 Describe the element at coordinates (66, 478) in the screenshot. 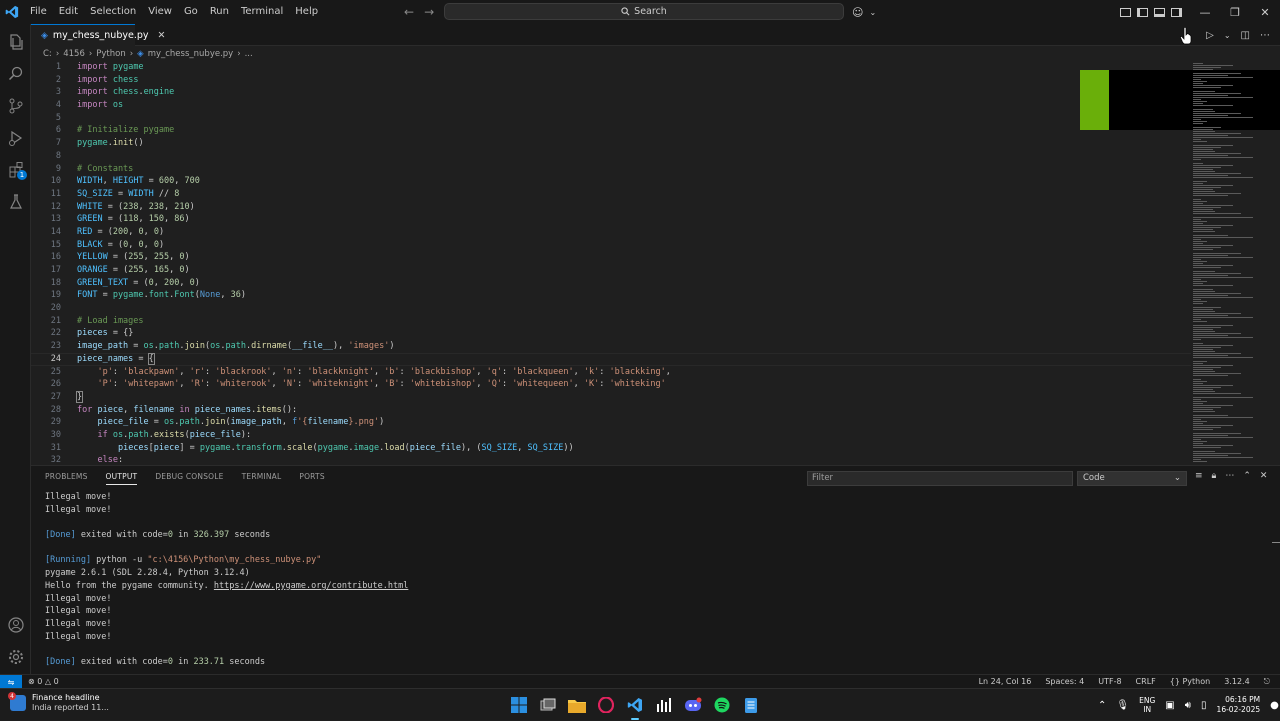

I see `tab-problems: PROBLEMS` at that location.